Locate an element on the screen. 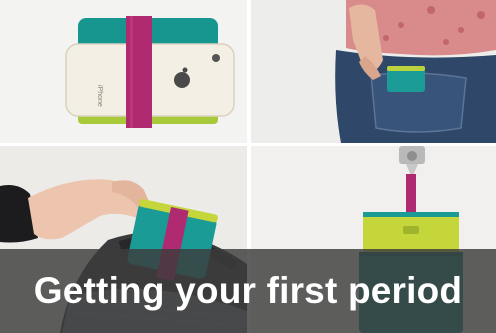 The height and width of the screenshot is (333, 496). caption-title: Getting your first period is located at coordinates (248, 290).